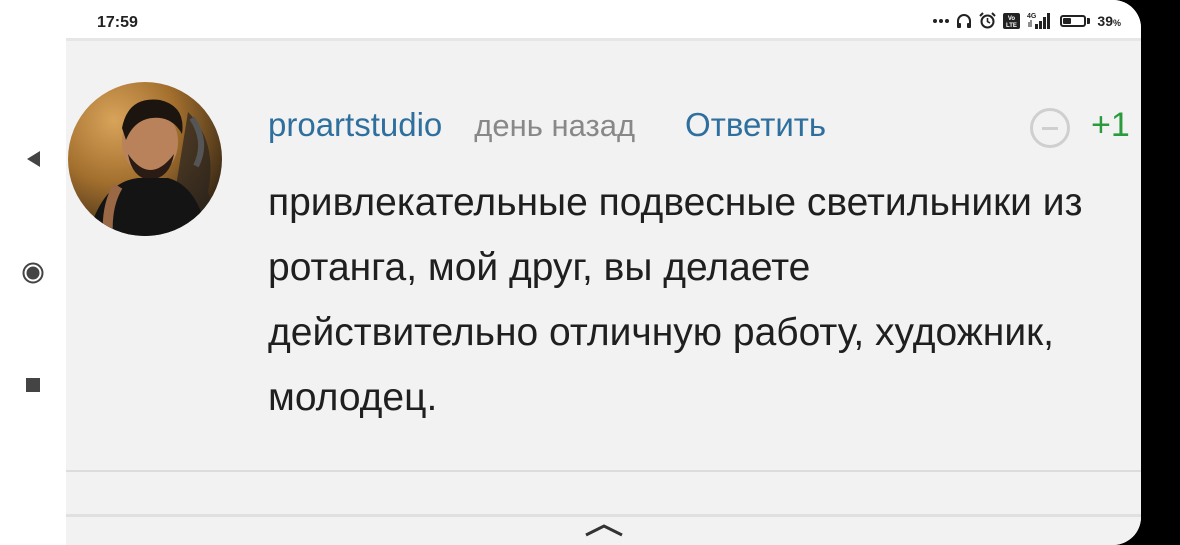 This screenshot has height=545, width=1180. What do you see at coordinates (1075, 20) in the screenshot?
I see `battery-icon` at bounding box center [1075, 20].